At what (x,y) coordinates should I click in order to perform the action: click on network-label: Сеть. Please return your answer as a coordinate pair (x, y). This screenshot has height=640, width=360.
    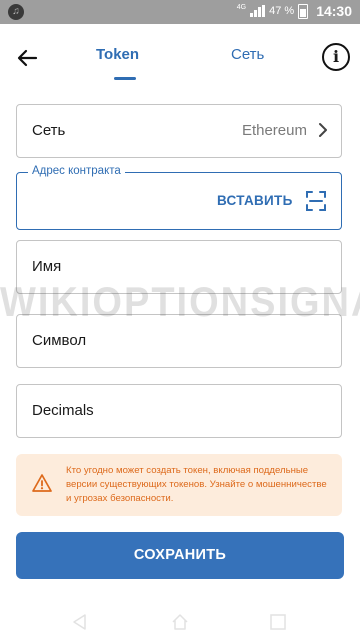
    Looking at the image, I should click on (49, 130).